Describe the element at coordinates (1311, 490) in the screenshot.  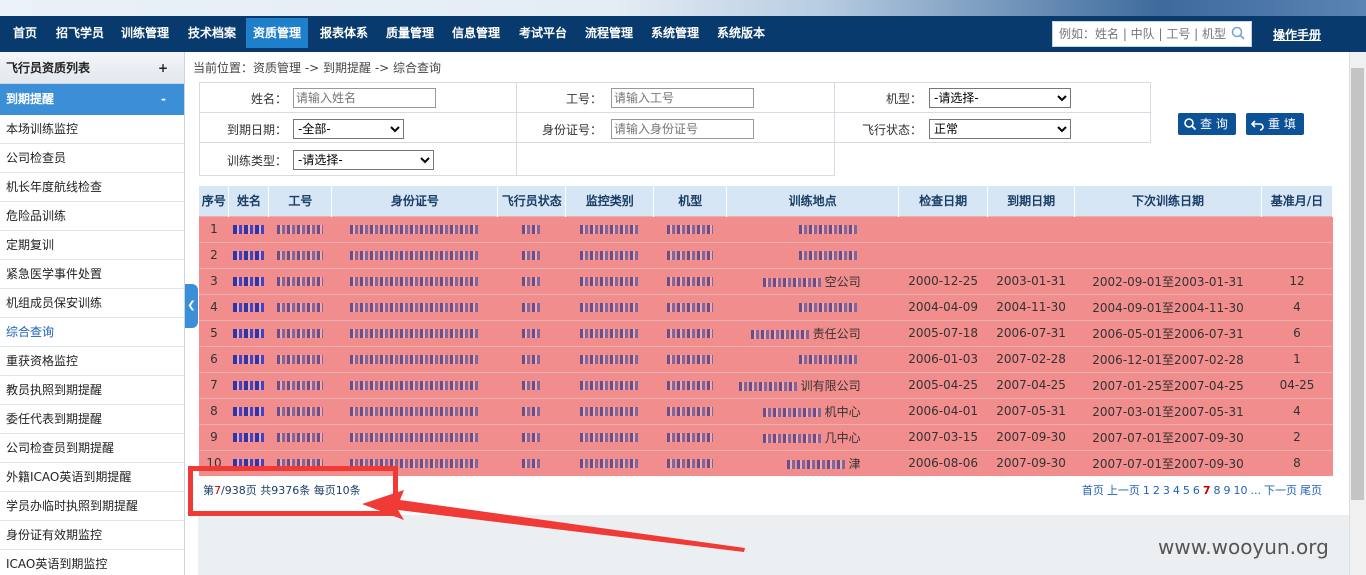
I see `pager-link: 尾页` at that location.